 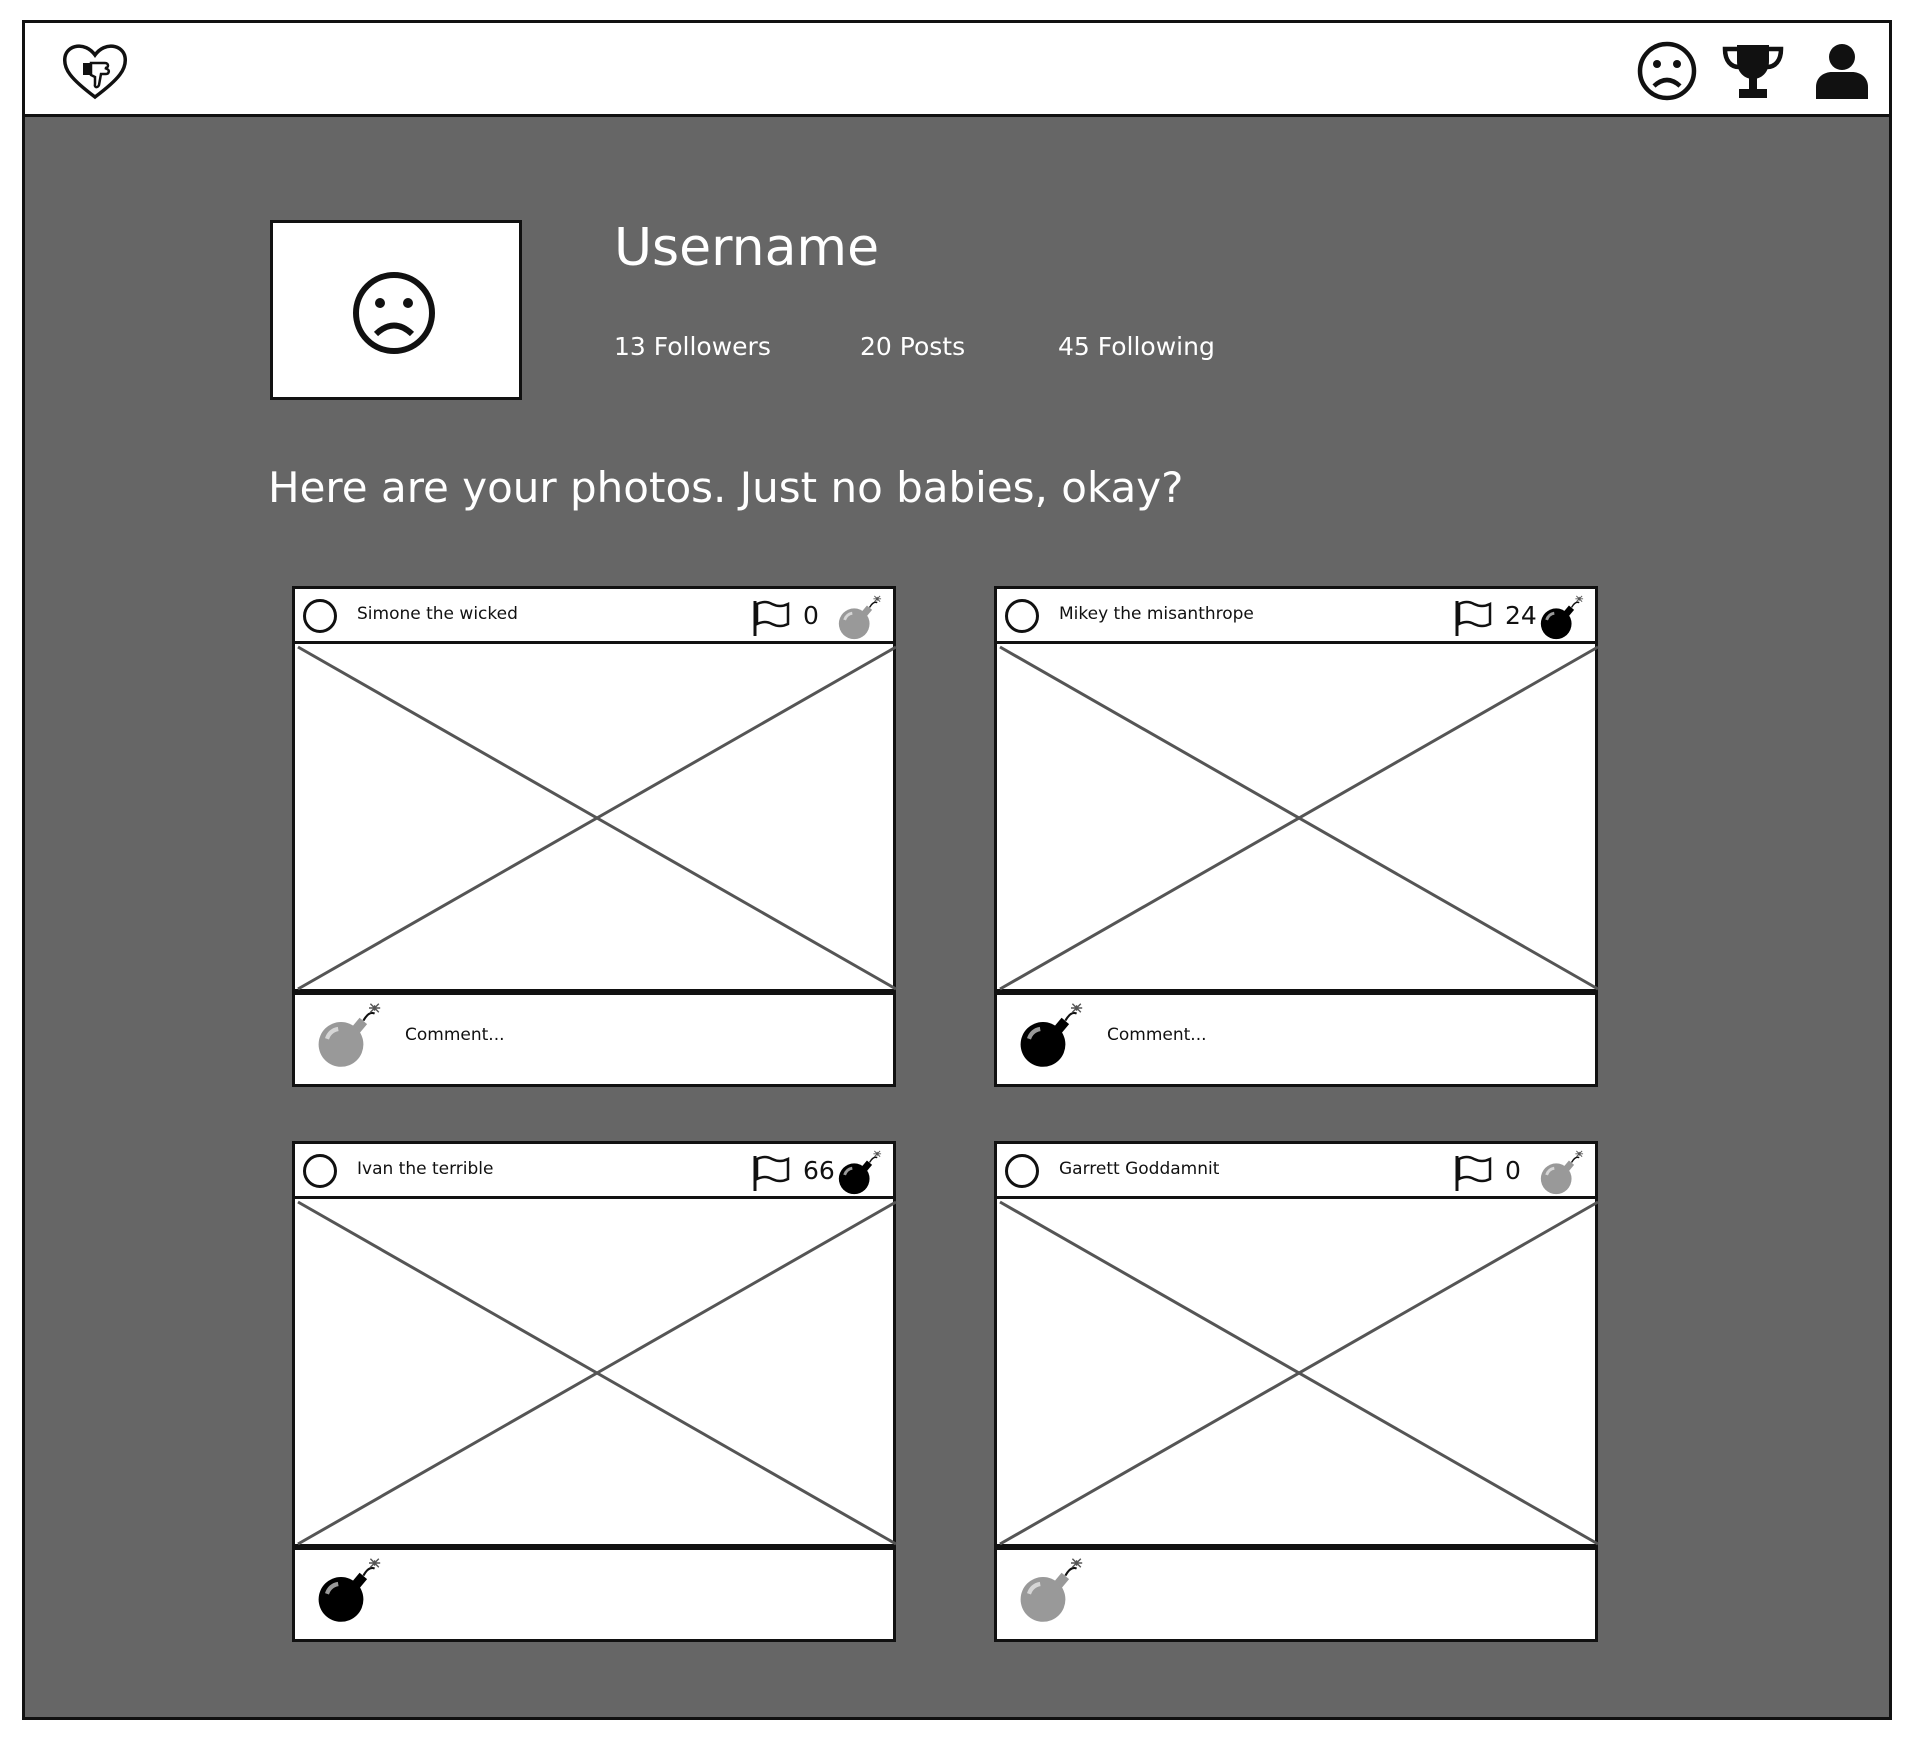 What do you see at coordinates (594, 615) in the screenshot?
I see `post-header: Simone the wicked 0` at bounding box center [594, 615].